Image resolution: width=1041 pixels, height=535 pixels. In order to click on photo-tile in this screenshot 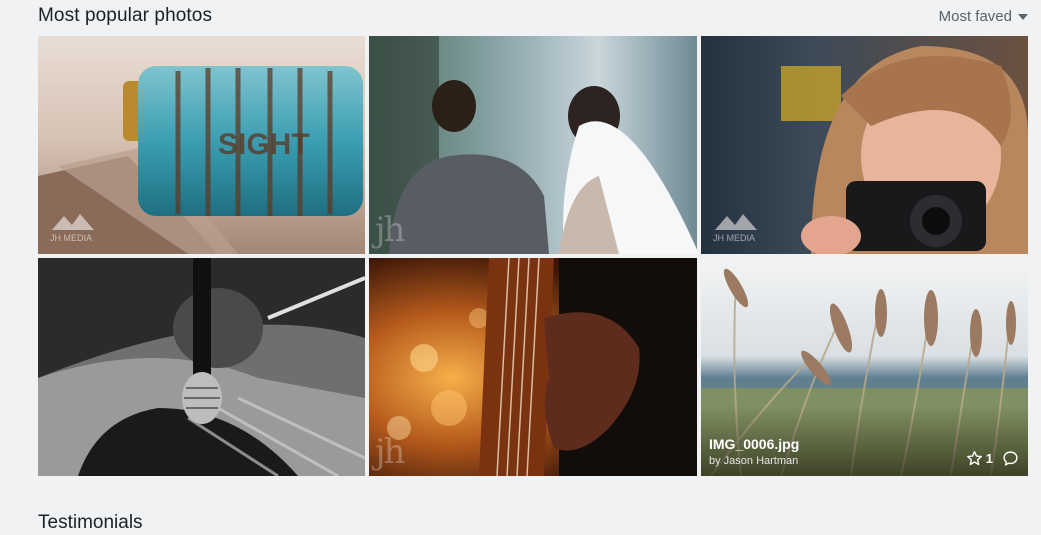, I will do `click(201, 367)`.